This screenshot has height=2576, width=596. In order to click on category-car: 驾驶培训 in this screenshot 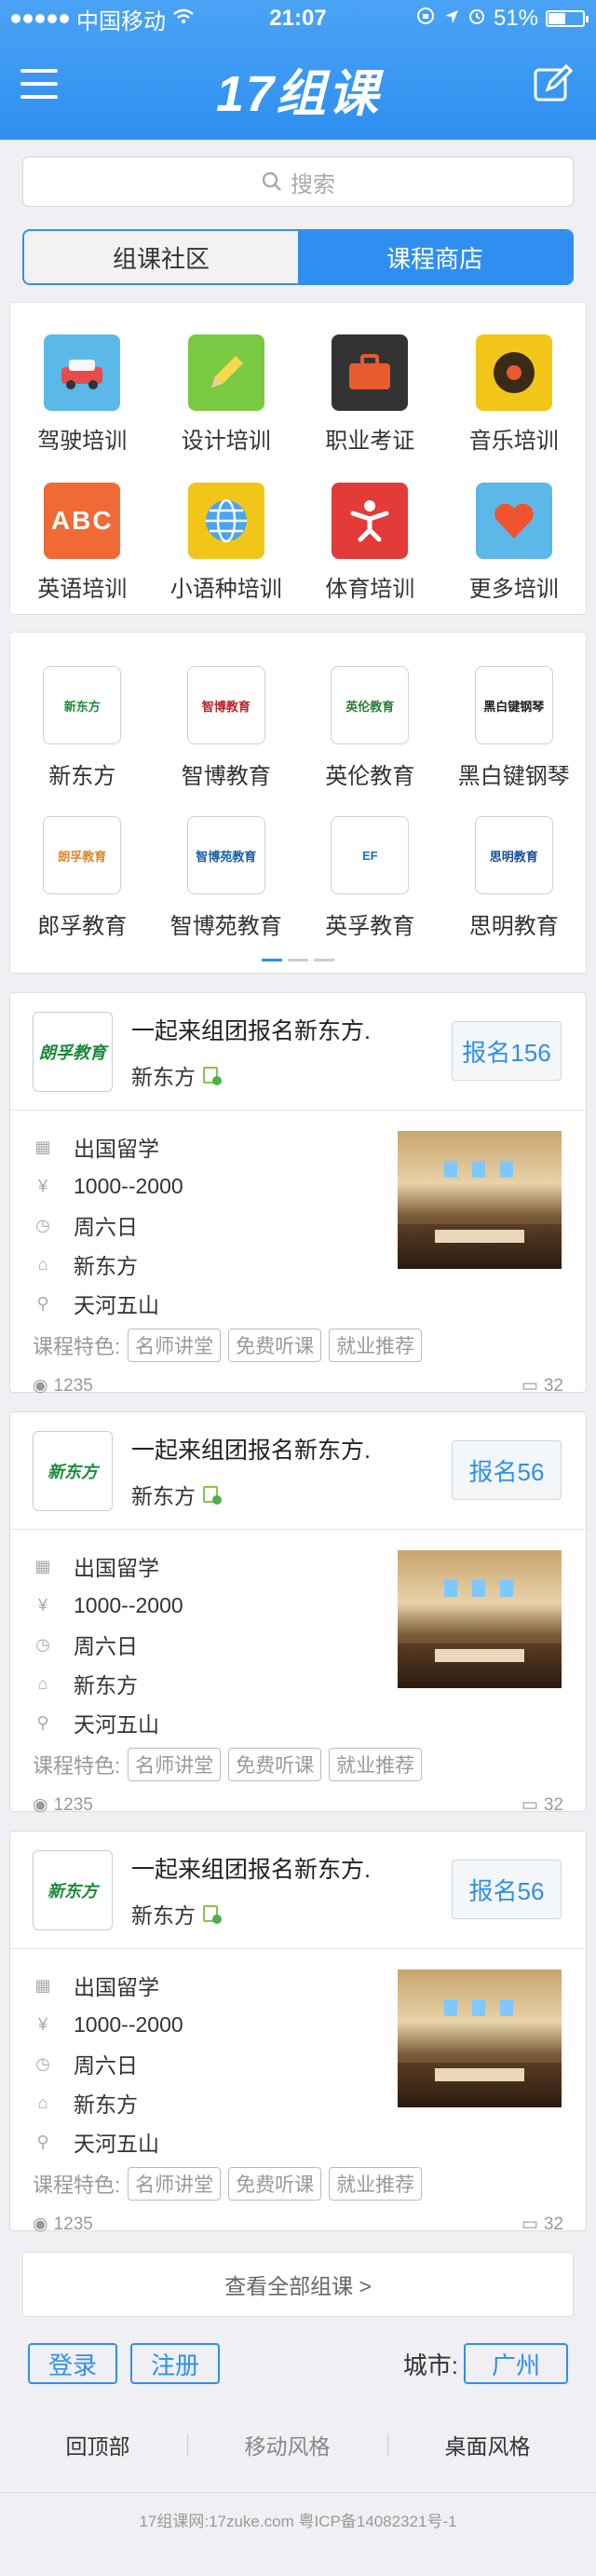, I will do `click(82, 394)`.